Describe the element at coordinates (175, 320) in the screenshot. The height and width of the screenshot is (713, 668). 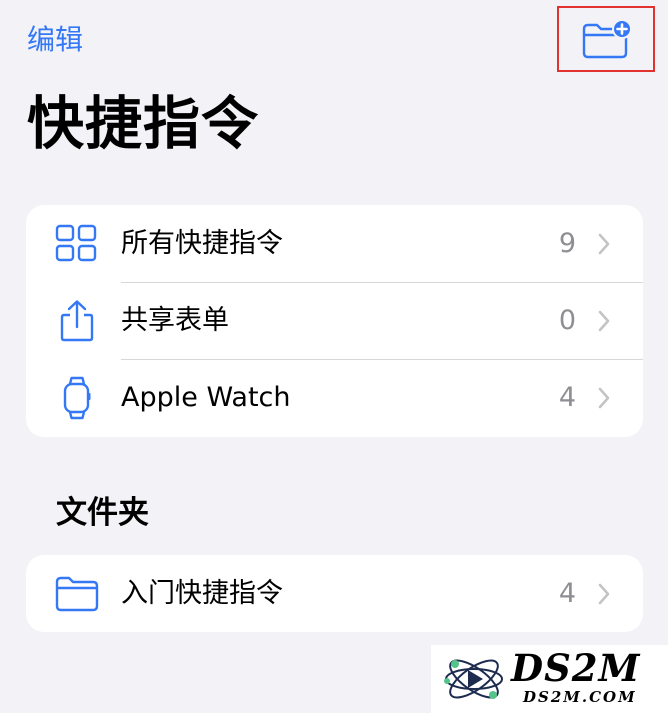
I see `list-item-label: 共享表单` at that location.